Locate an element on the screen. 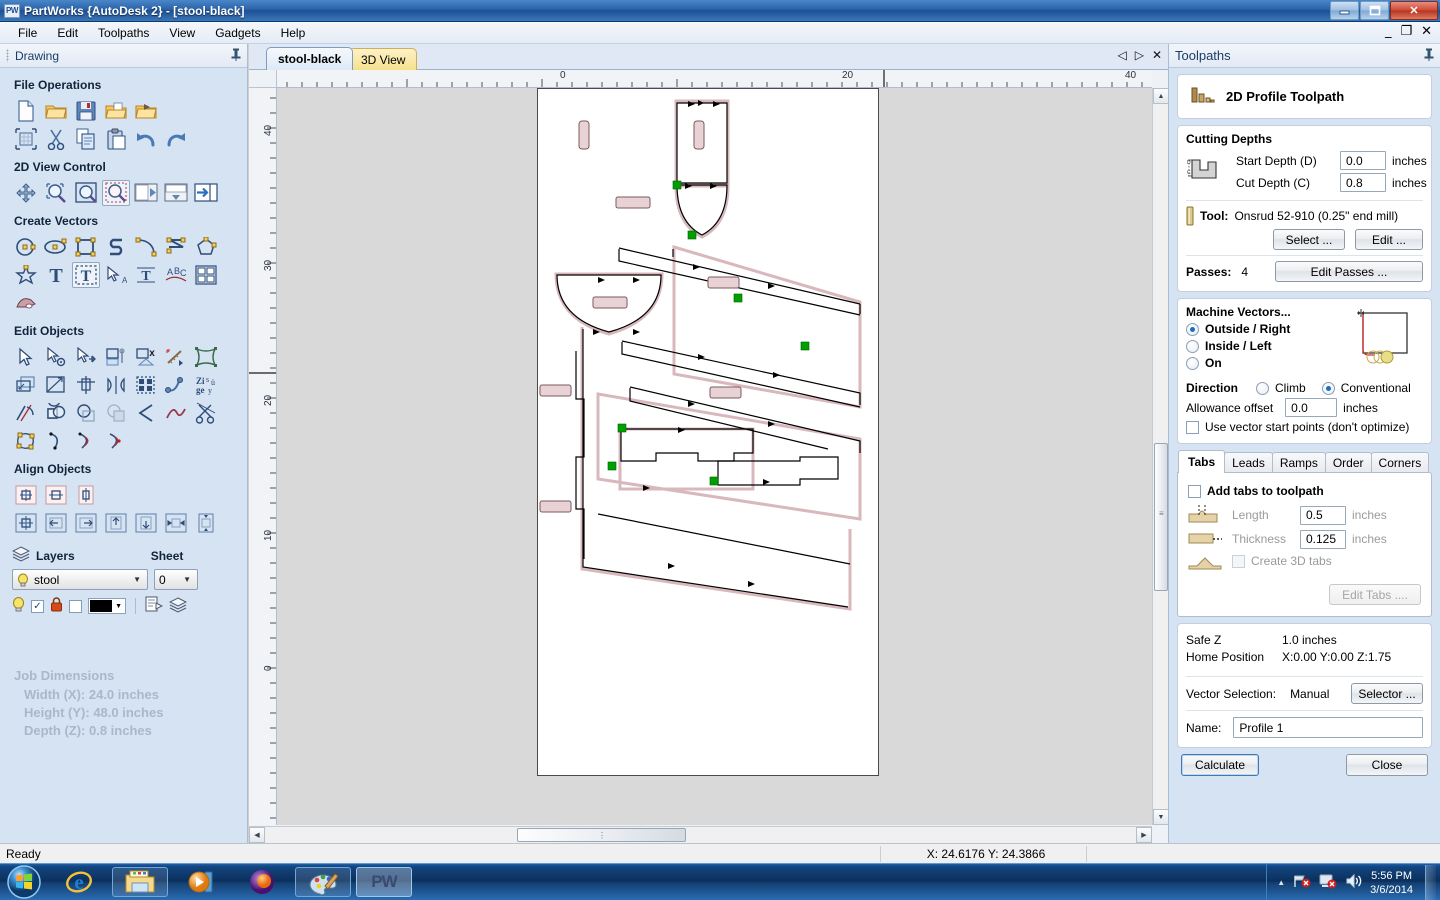 The width and height of the screenshot is (1440, 900). vertical-scrollbar: ▲ ≡ ▼ is located at coordinates (1160, 456).